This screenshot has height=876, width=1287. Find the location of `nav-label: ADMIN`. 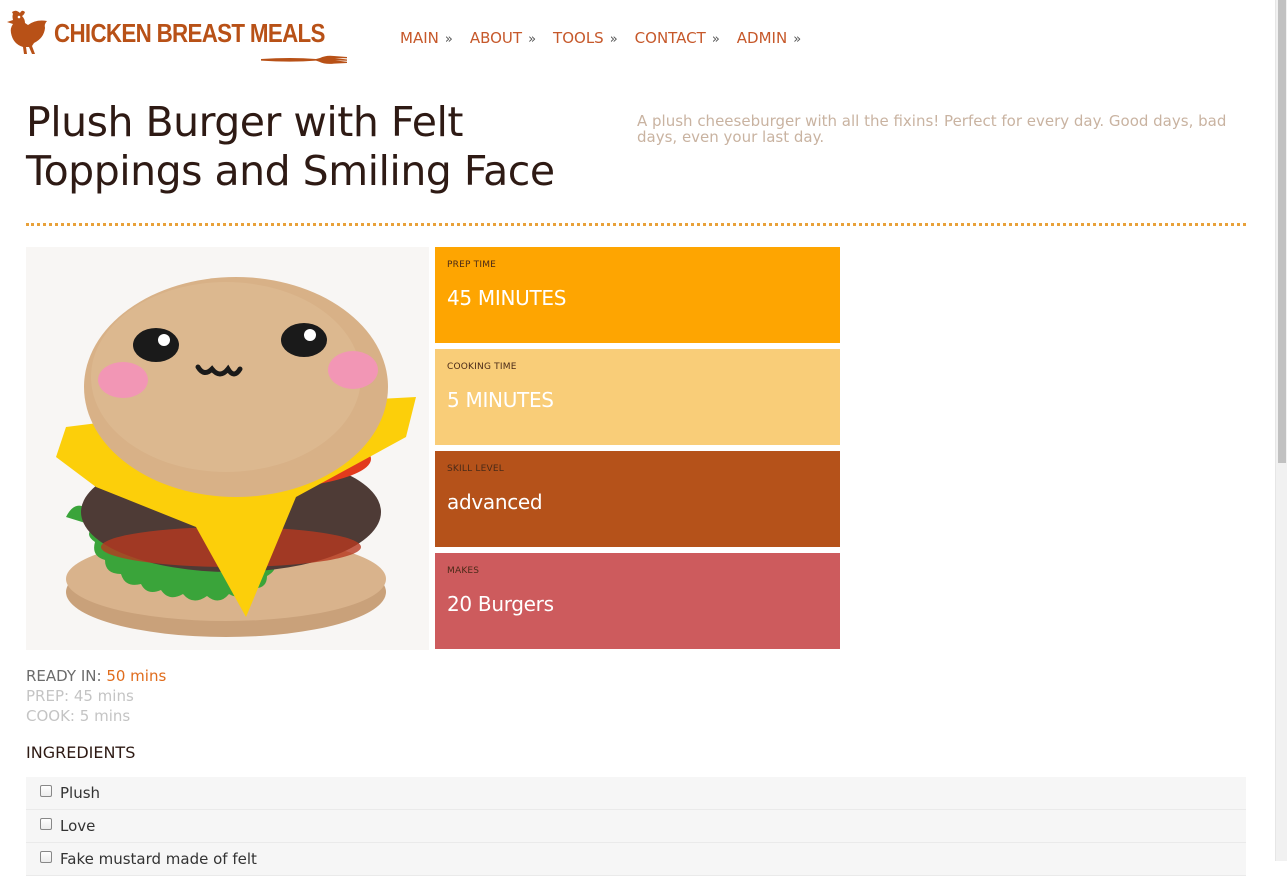

nav-label: ADMIN is located at coordinates (762, 38).